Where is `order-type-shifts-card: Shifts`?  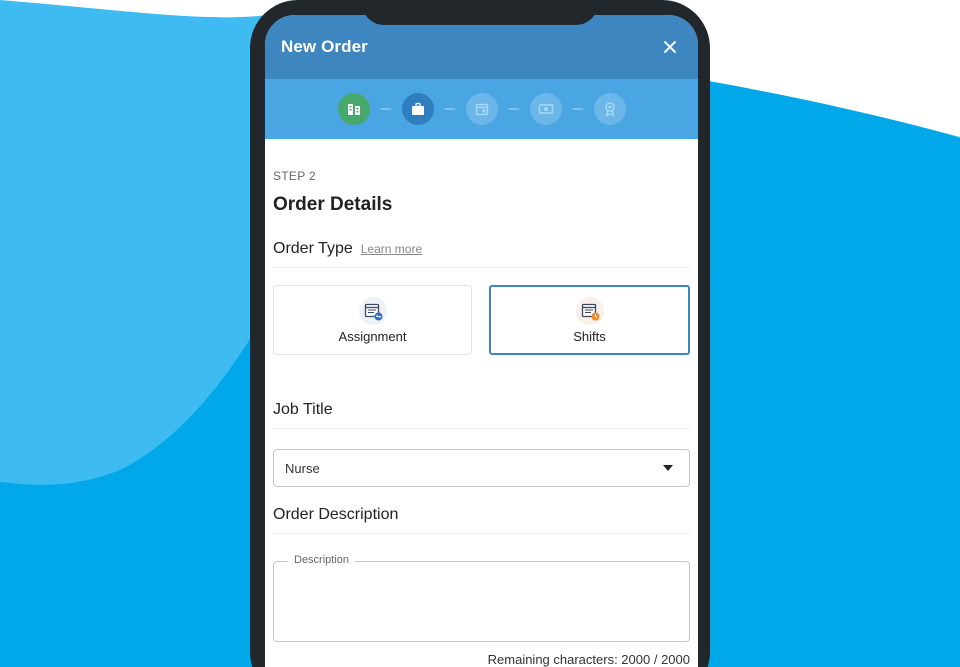 order-type-shifts-card: Shifts is located at coordinates (589, 320).